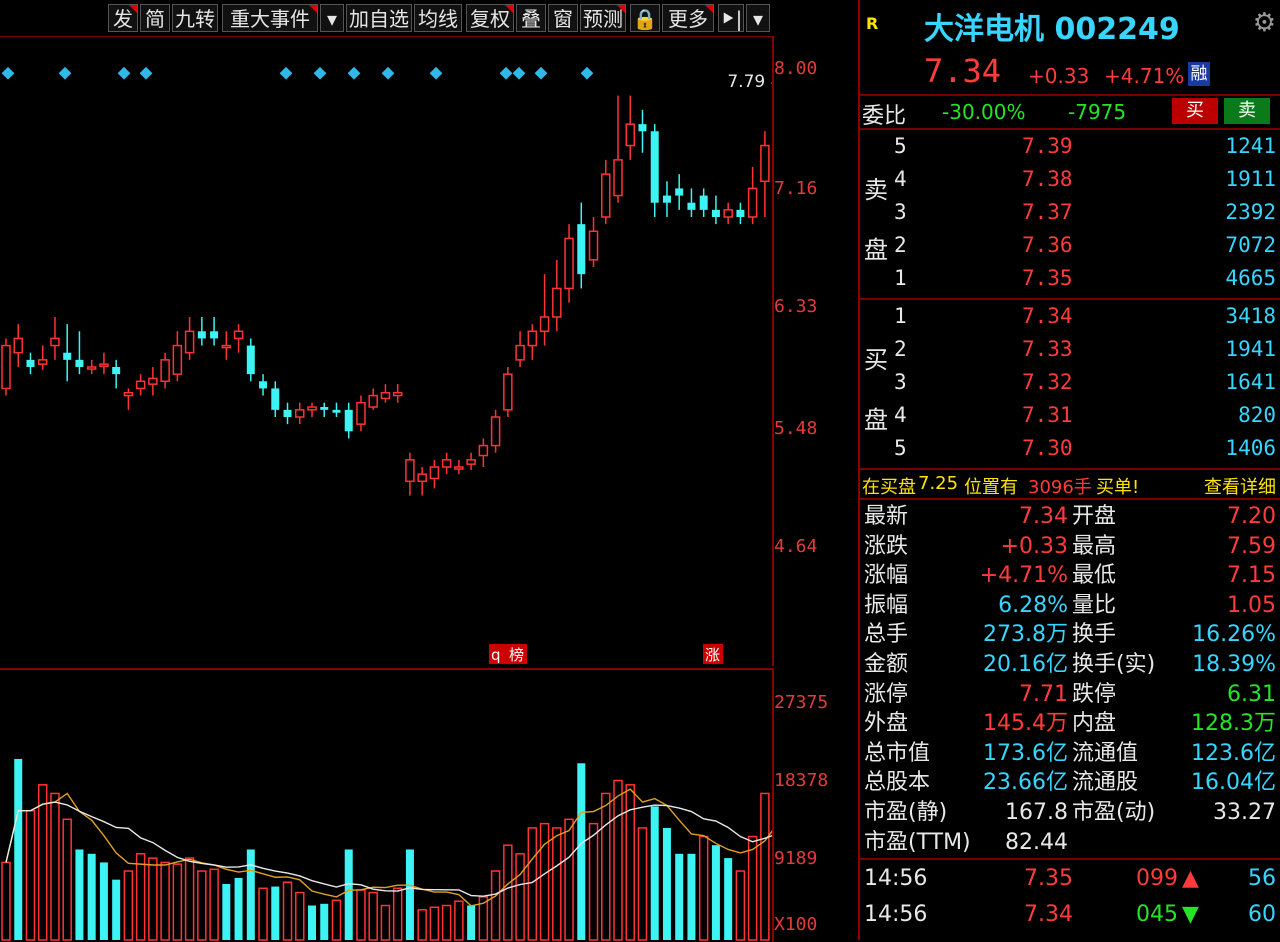 The width and height of the screenshot is (1280, 942). I want to click on ask-level-row: 2 7.36 7072, so click(1070, 245).